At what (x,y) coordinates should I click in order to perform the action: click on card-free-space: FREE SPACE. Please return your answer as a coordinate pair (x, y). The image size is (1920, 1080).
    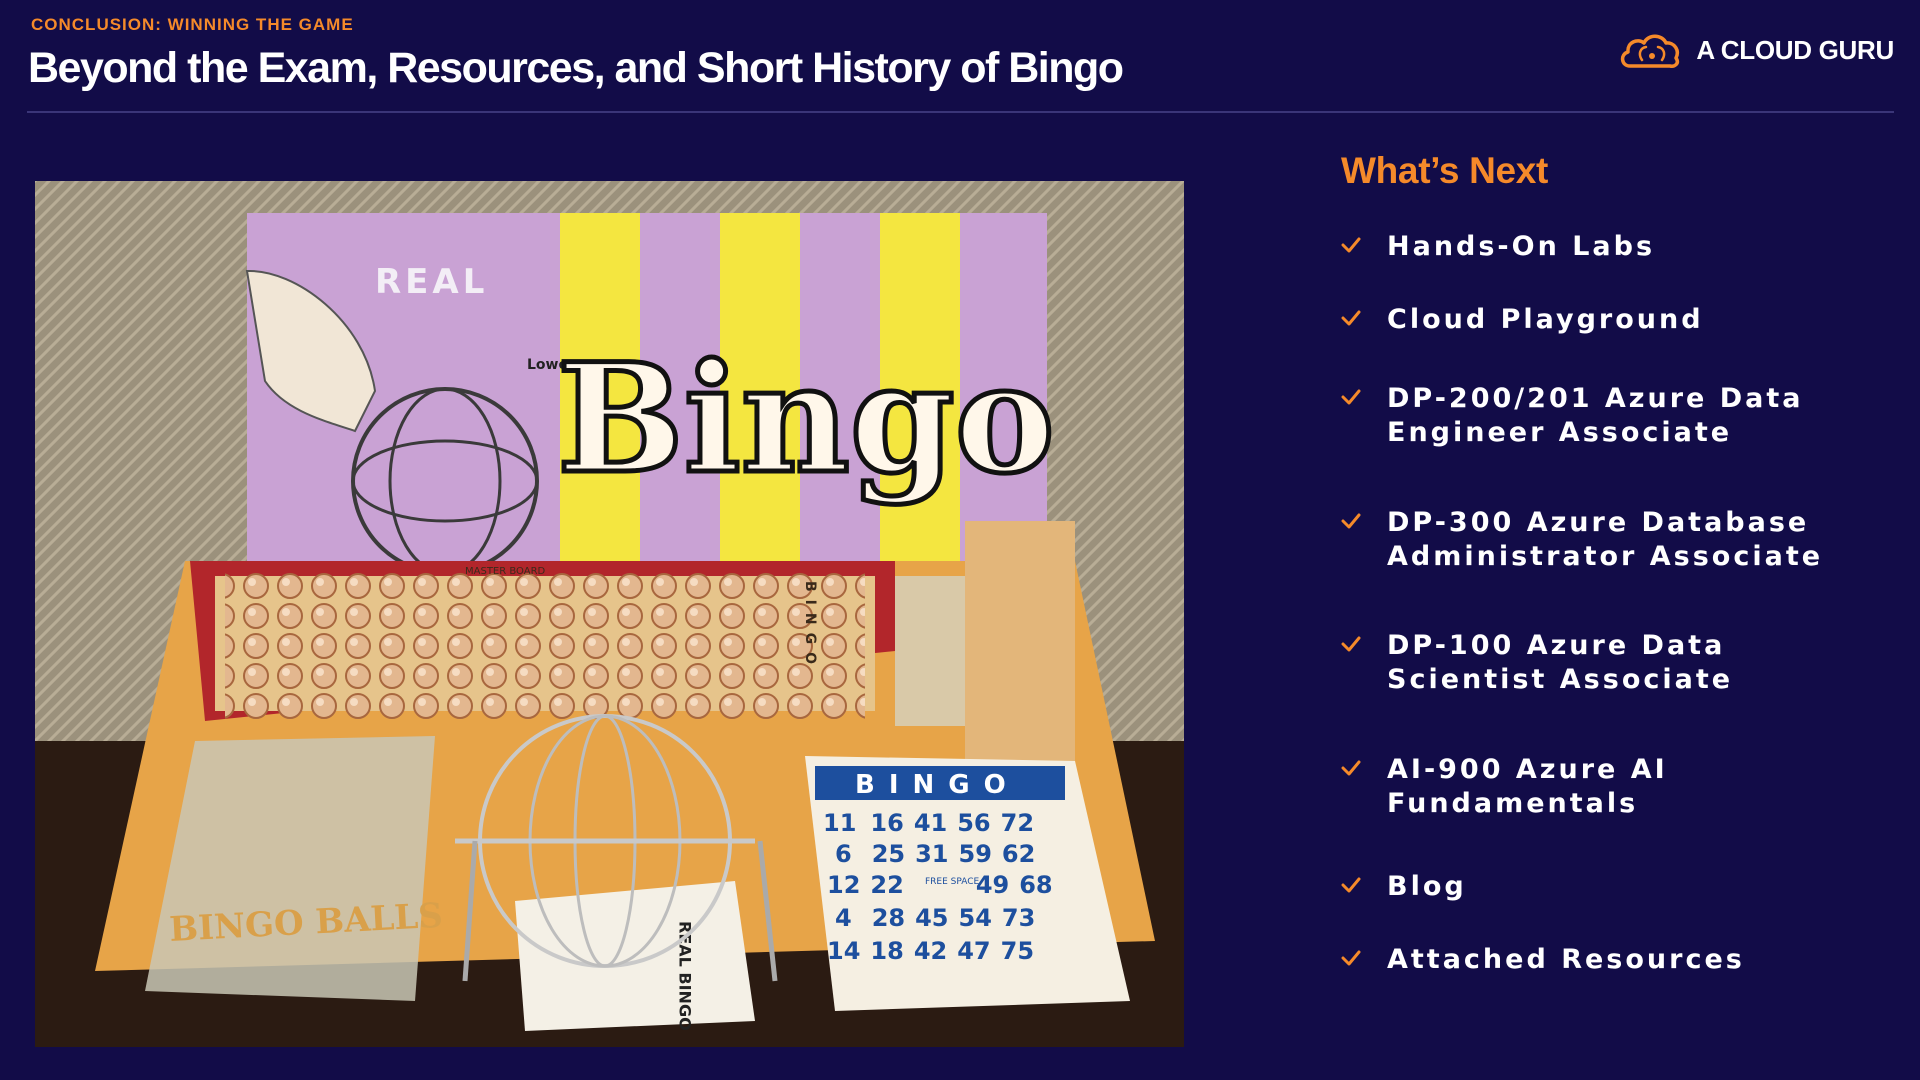
    Looking at the image, I should click on (952, 882).